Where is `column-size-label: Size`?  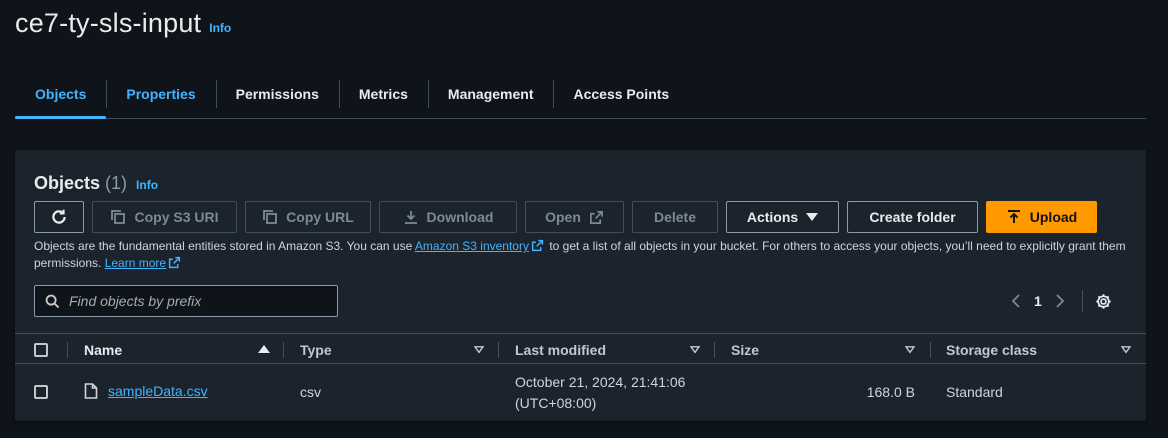 column-size-label: Size is located at coordinates (745, 349).